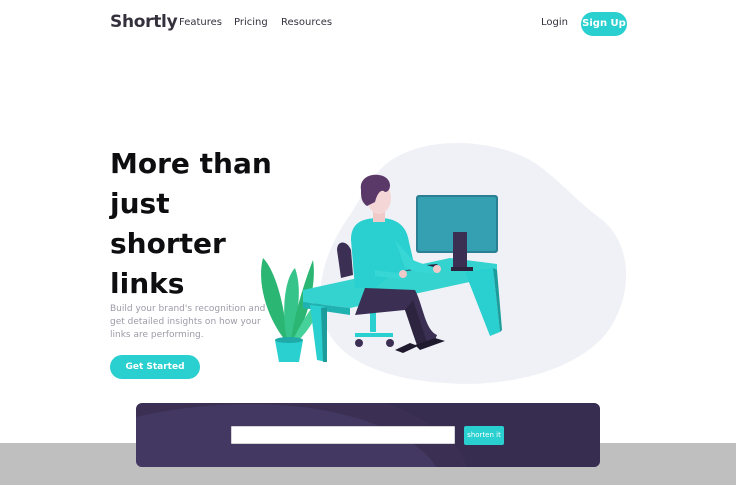 The width and height of the screenshot is (736, 485). I want to click on nav-link-features: Features, so click(200, 22).